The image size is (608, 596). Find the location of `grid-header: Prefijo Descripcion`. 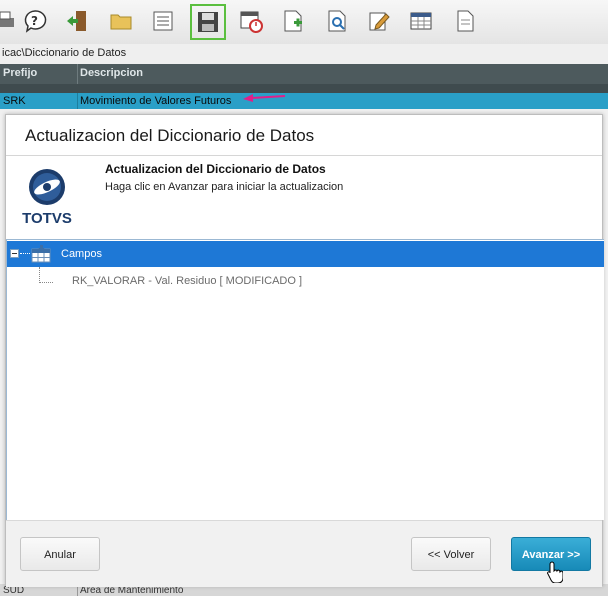

grid-header: Prefijo Descripcion is located at coordinates (304, 74).